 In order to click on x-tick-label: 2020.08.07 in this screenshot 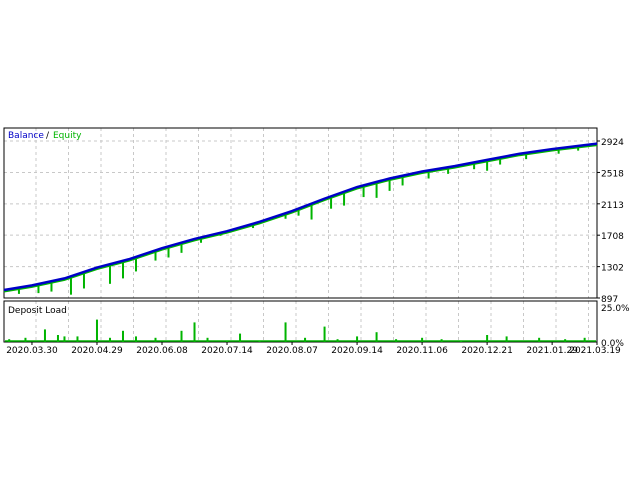, I will do `click(292, 351)`.